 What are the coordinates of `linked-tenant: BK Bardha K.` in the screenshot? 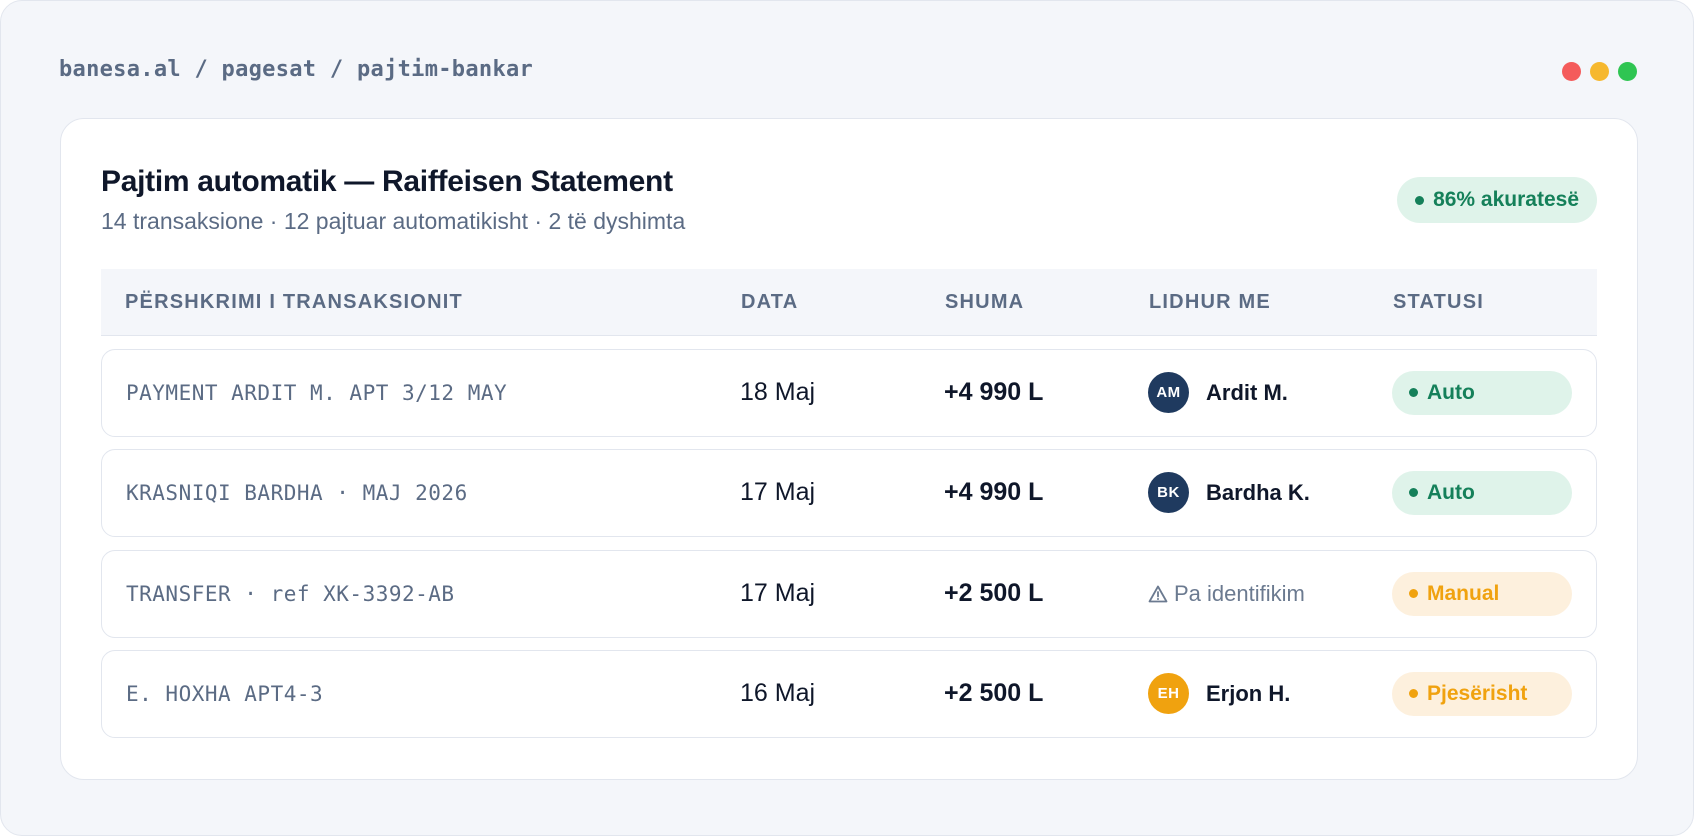 It's located at (1229, 492).